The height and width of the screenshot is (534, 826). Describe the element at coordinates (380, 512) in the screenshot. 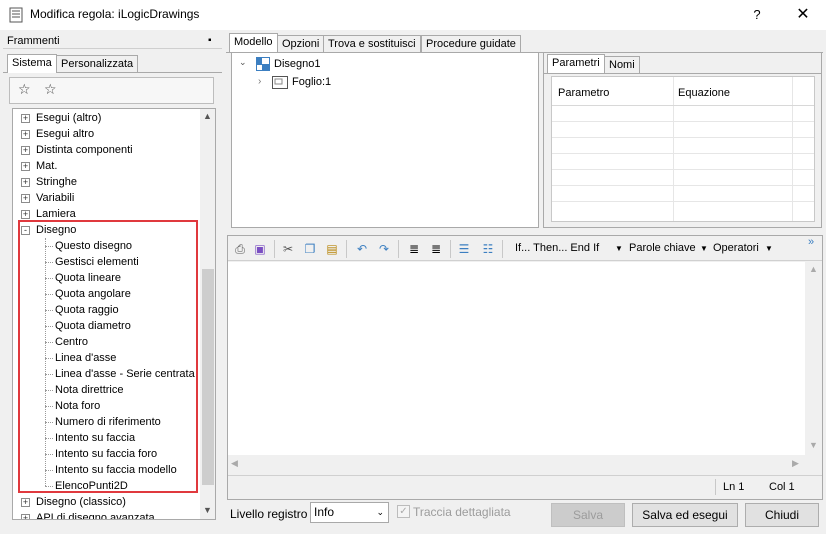

I see `chevron-down-icon: ⌄` at that location.